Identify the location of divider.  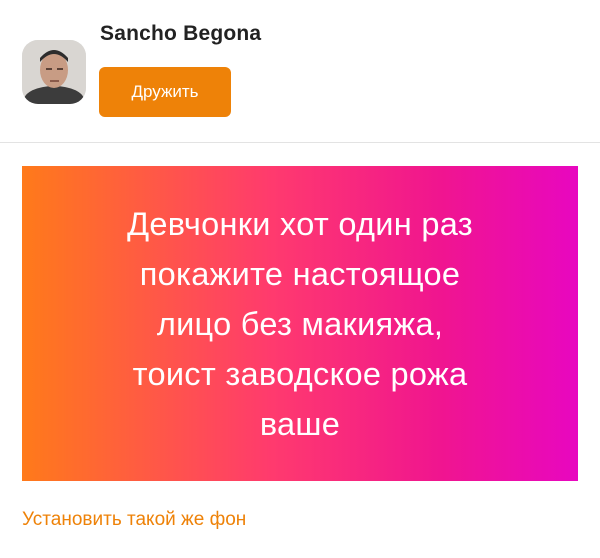
(300, 142).